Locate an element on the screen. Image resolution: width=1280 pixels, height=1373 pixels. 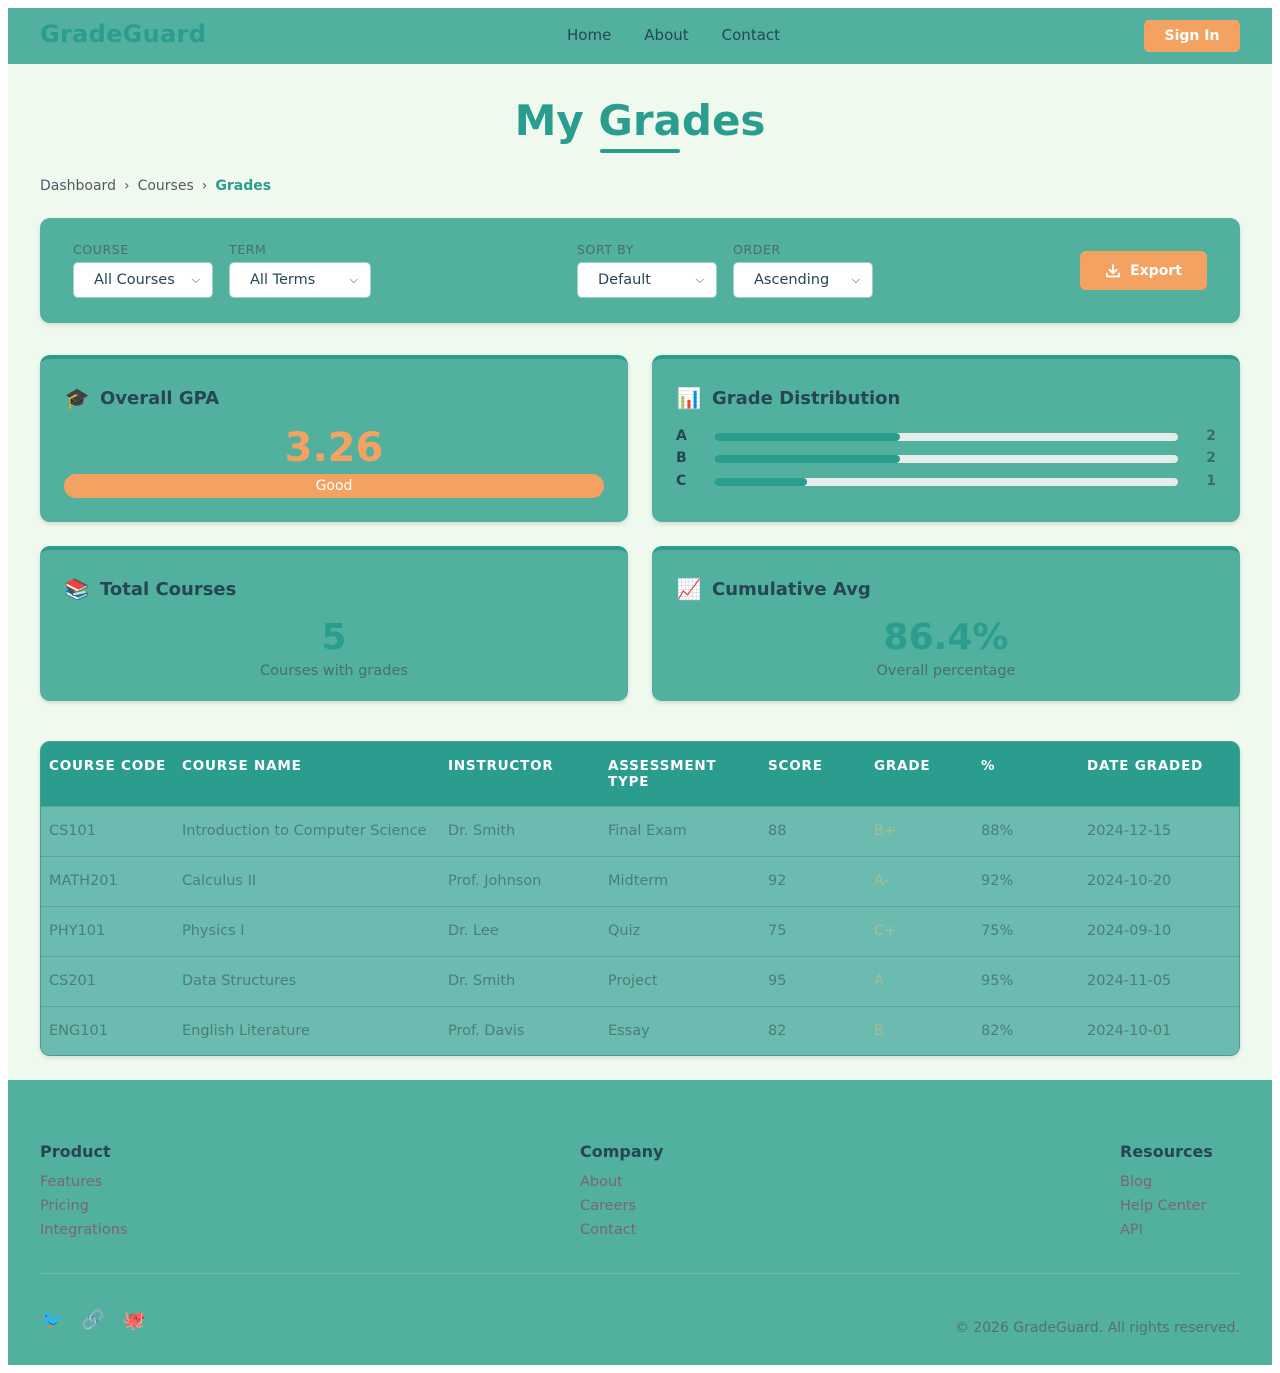
gpa-status-badge: Good is located at coordinates (334, 486).